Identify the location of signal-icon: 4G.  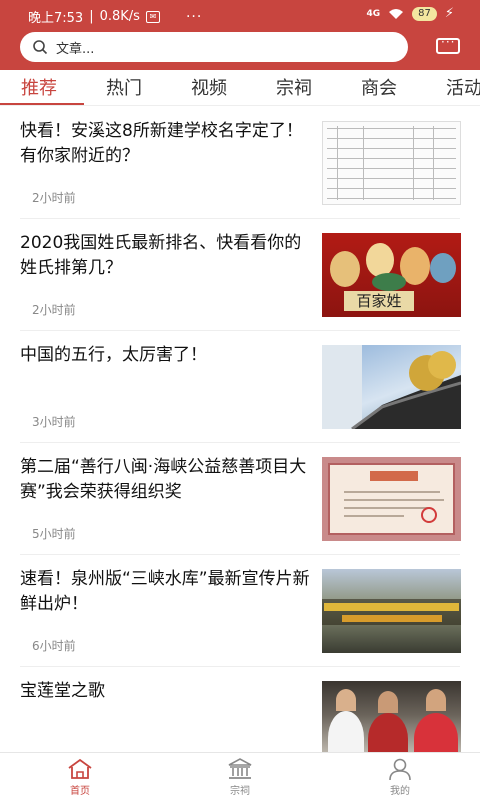
(373, 13).